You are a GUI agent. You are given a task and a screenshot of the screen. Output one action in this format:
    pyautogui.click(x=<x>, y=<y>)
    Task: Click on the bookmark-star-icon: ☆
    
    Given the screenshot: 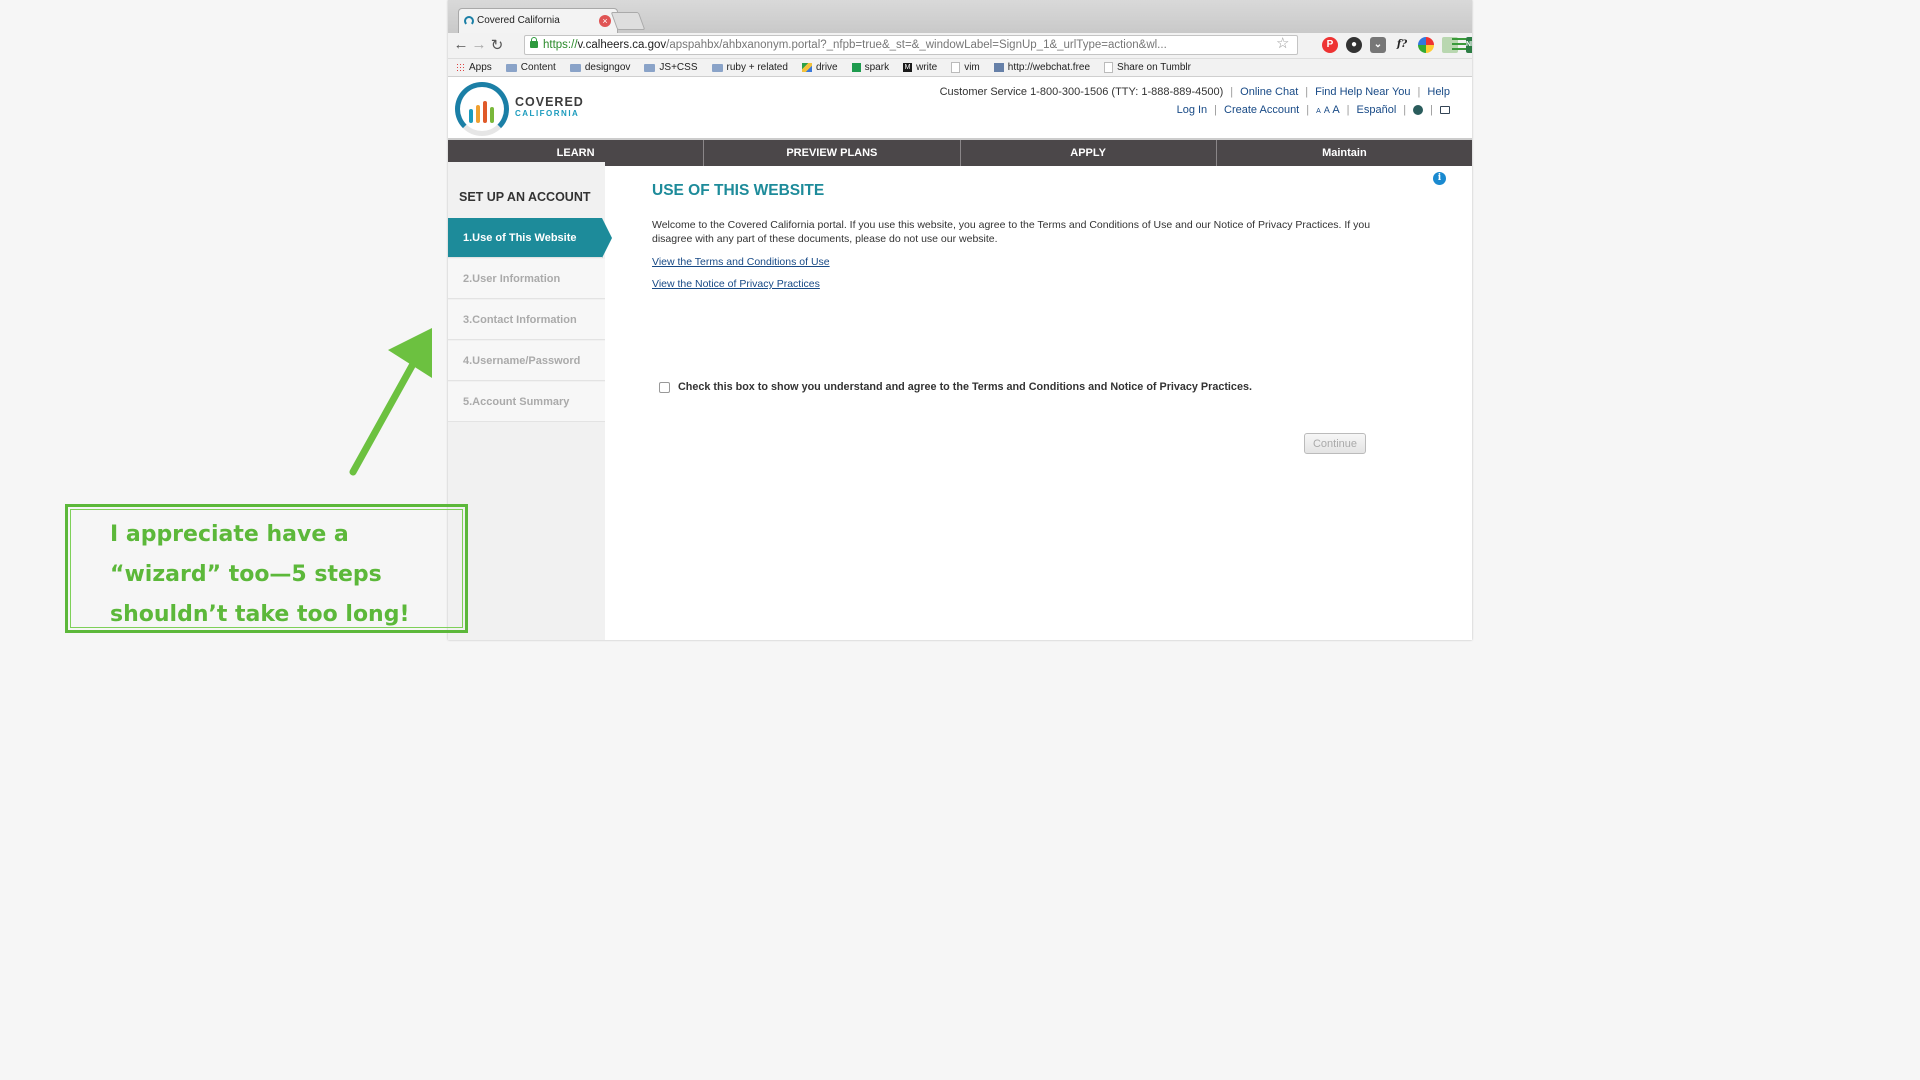 What is the action you would take?
    pyautogui.click(x=1282, y=43)
    